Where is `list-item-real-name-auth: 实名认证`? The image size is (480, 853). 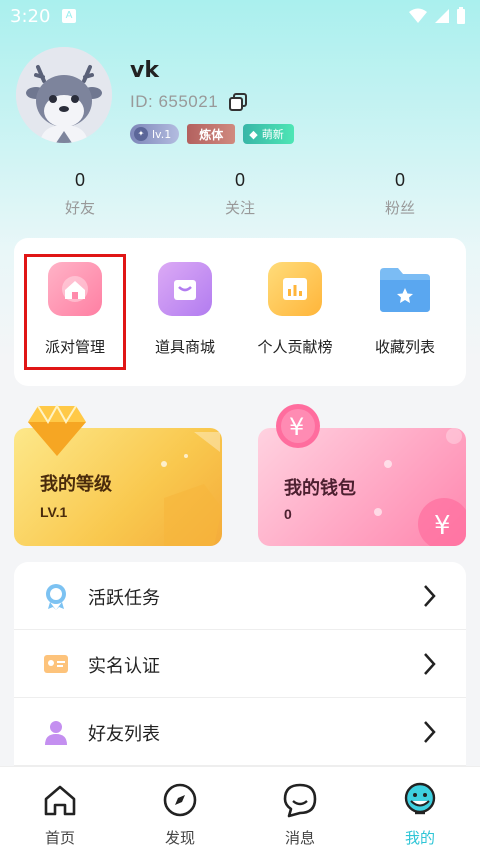 list-item-real-name-auth: 实名认证 is located at coordinates (240, 664).